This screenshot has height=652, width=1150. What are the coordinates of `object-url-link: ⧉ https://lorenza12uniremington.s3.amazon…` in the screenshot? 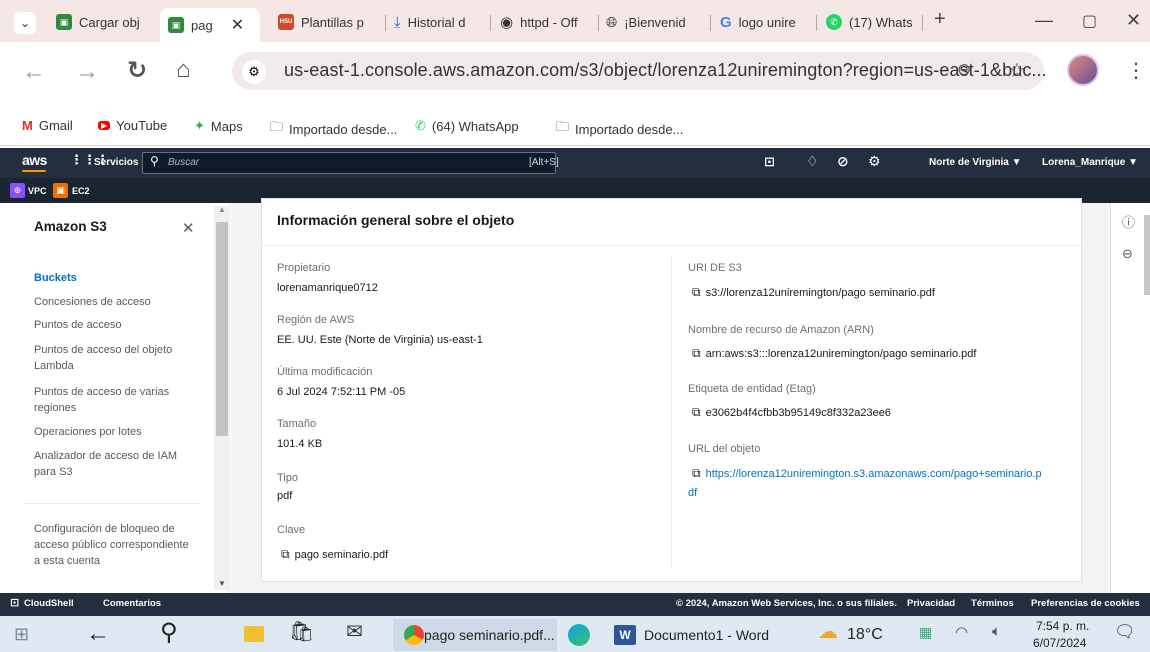 It's located at (867, 473).